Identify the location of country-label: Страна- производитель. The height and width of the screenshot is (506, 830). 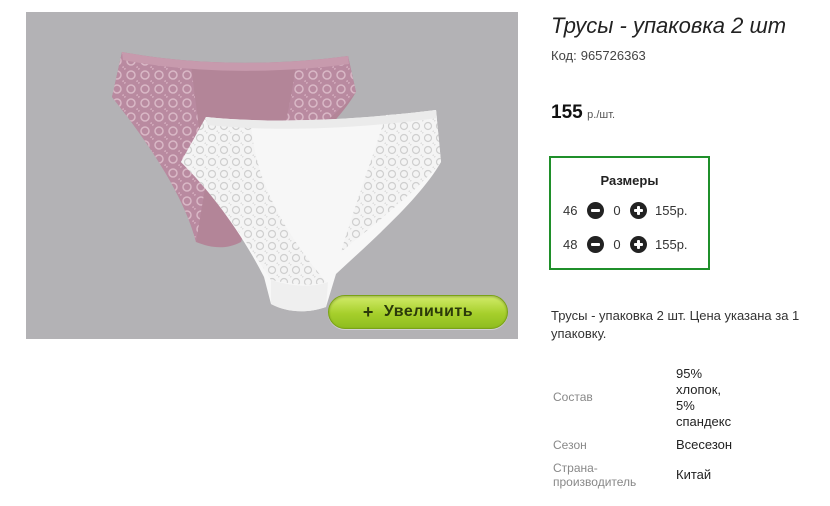
(594, 475).